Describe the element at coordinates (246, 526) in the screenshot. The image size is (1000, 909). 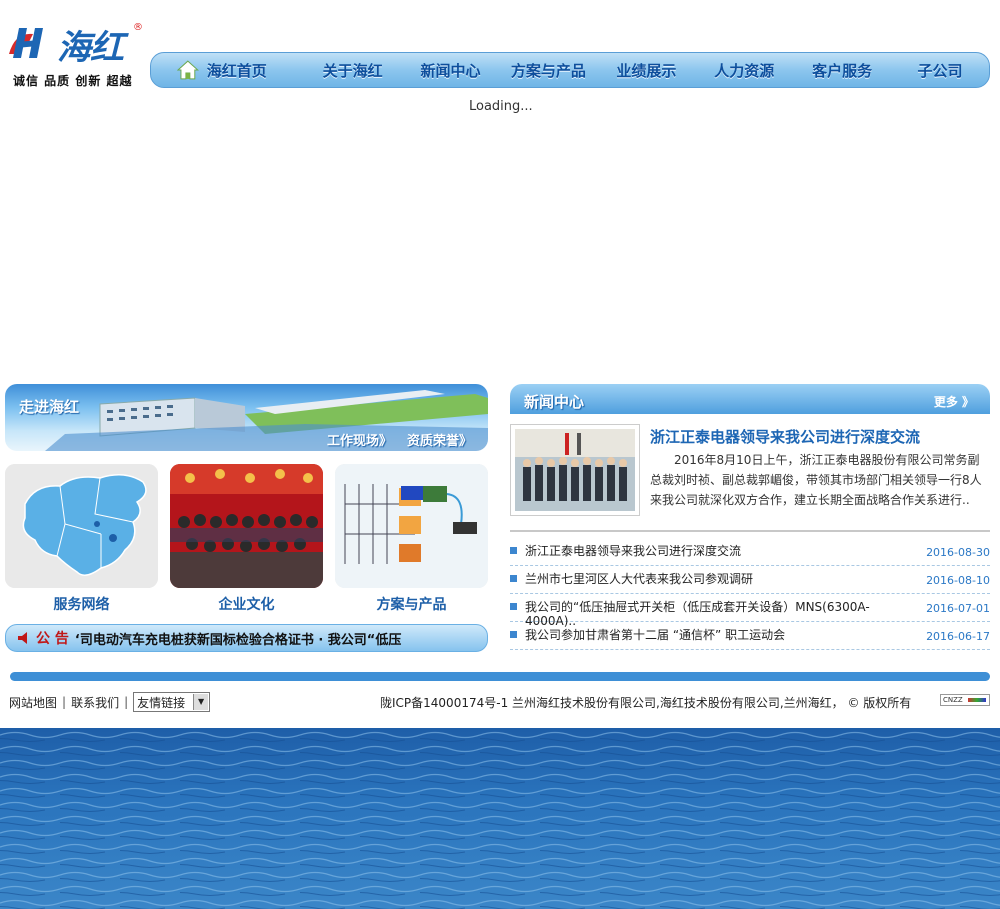
I see `group-photo-image` at that location.